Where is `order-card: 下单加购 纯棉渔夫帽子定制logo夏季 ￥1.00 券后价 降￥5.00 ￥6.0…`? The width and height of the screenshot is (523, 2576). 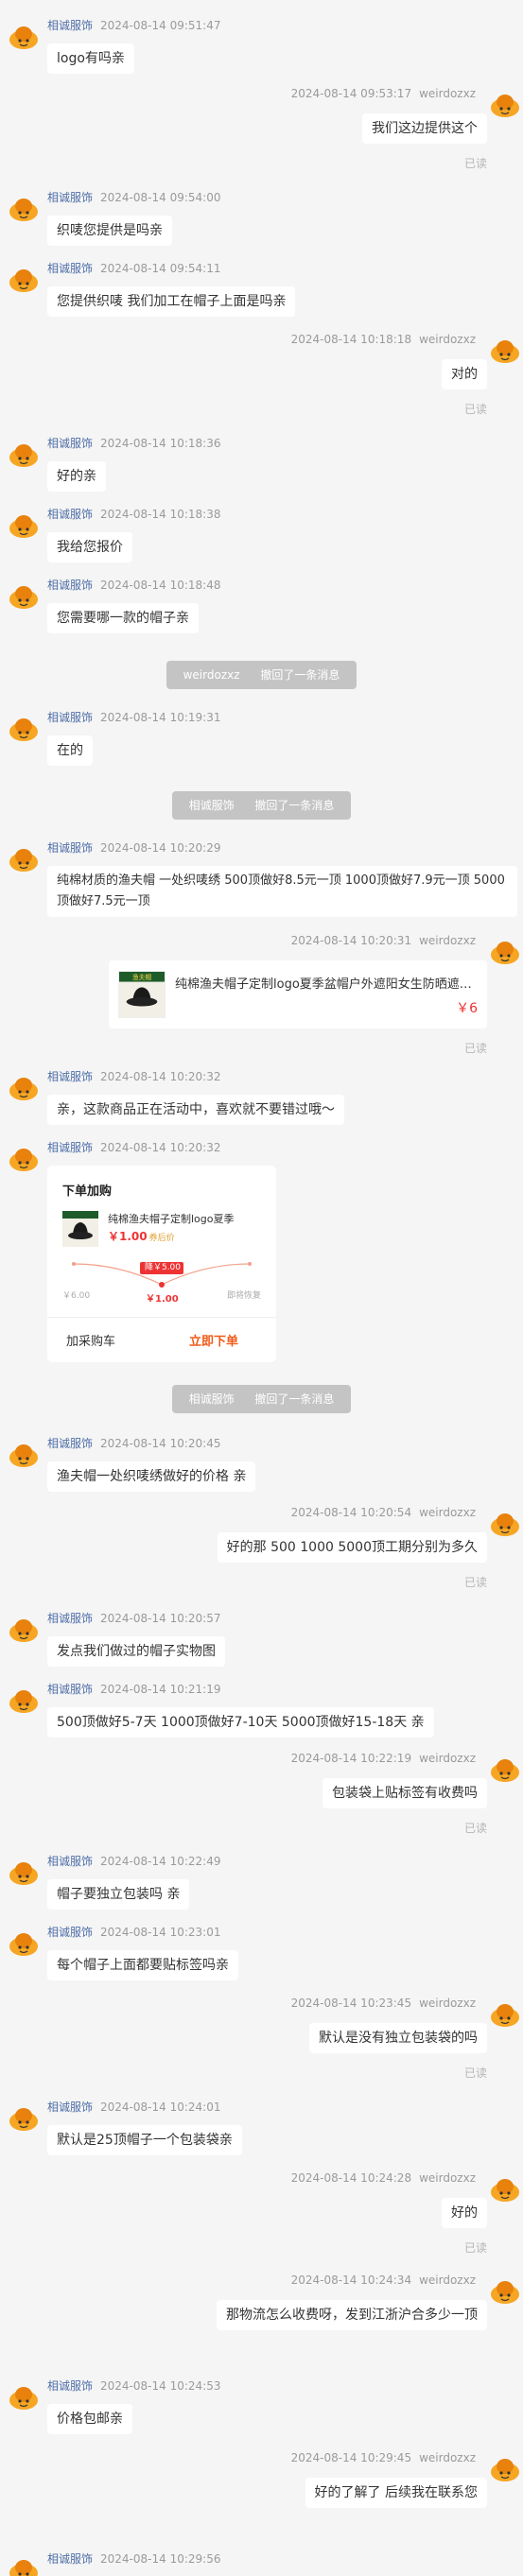 order-card: 下单加购 纯棉渔夫帽子定制logo夏季 ￥1.00 券后价 降￥5.00 ￥6.0… is located at coordinates (161, 1264).